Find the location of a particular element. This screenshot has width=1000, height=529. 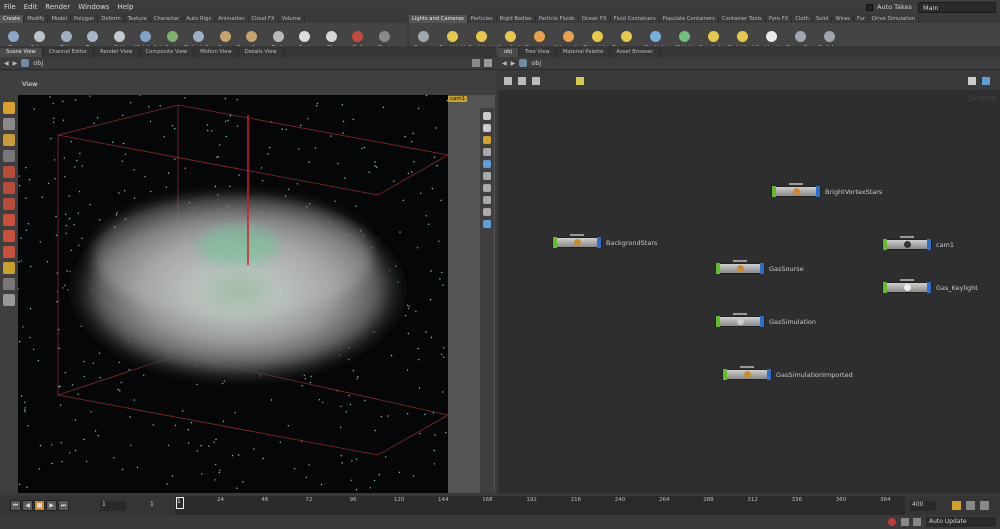

pane-tab: Scene View is located at coordinates (21, 52).